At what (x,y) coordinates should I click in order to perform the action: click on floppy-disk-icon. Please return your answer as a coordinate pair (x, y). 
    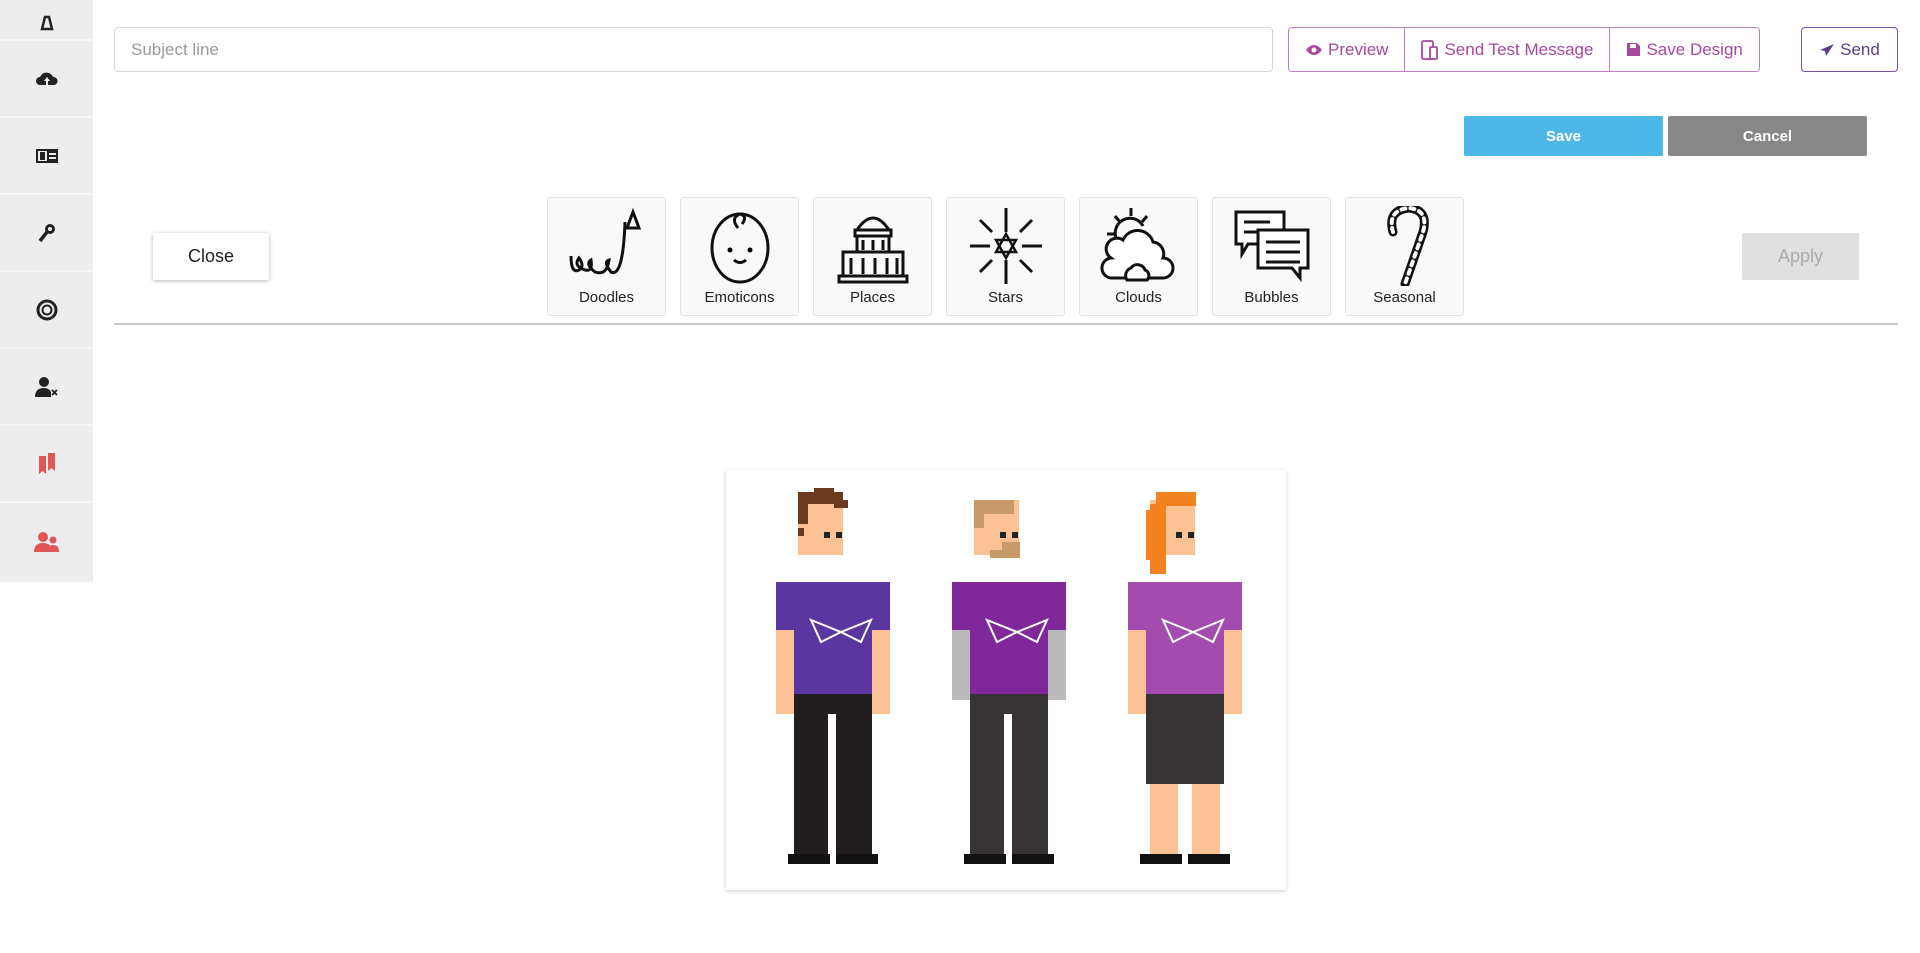
    Looking at the image, I should click on (1634, 49).